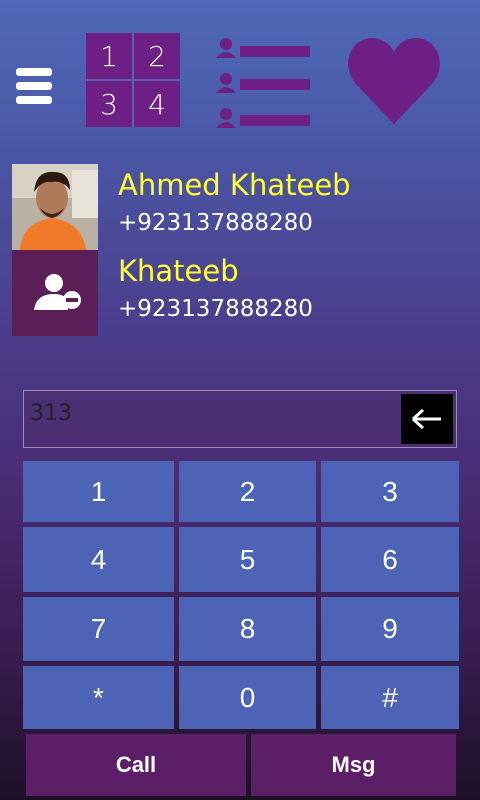 This screenshot has width=480, height=800. What do you see at coordinates (51, 413) in the screenshot?
I see `number-input-value: 313` at bounding box center [51, 413].